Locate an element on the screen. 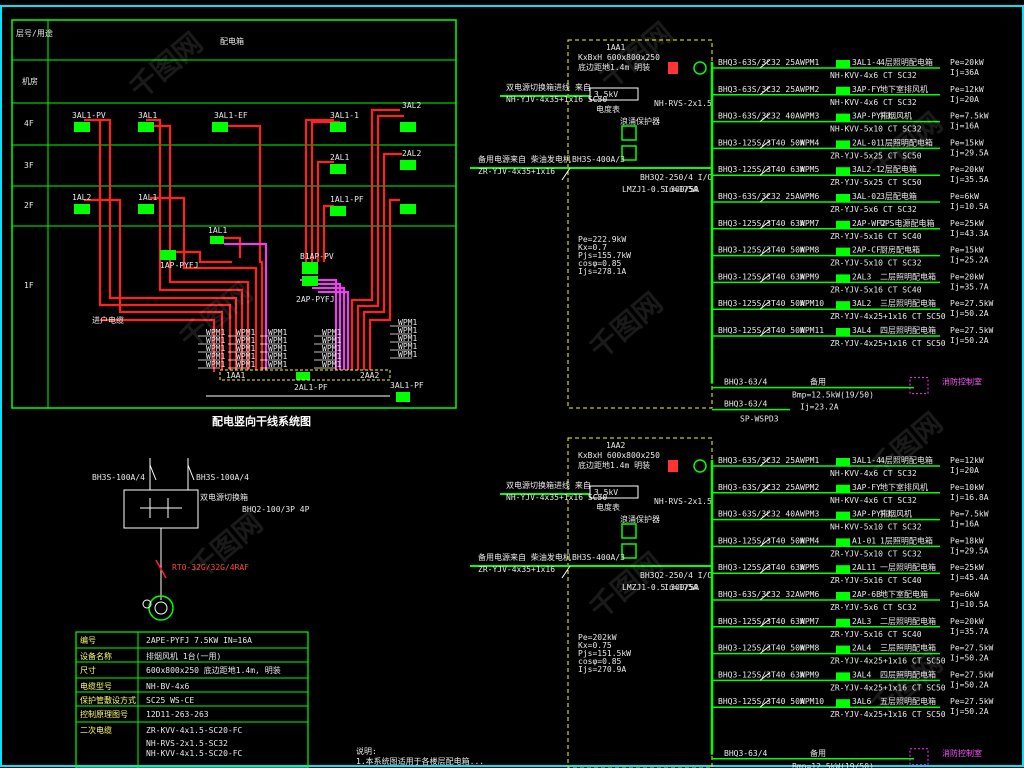 The image size is (1024, 768). circuit-wpm: WPM4 is located at coordinates (809, 142).